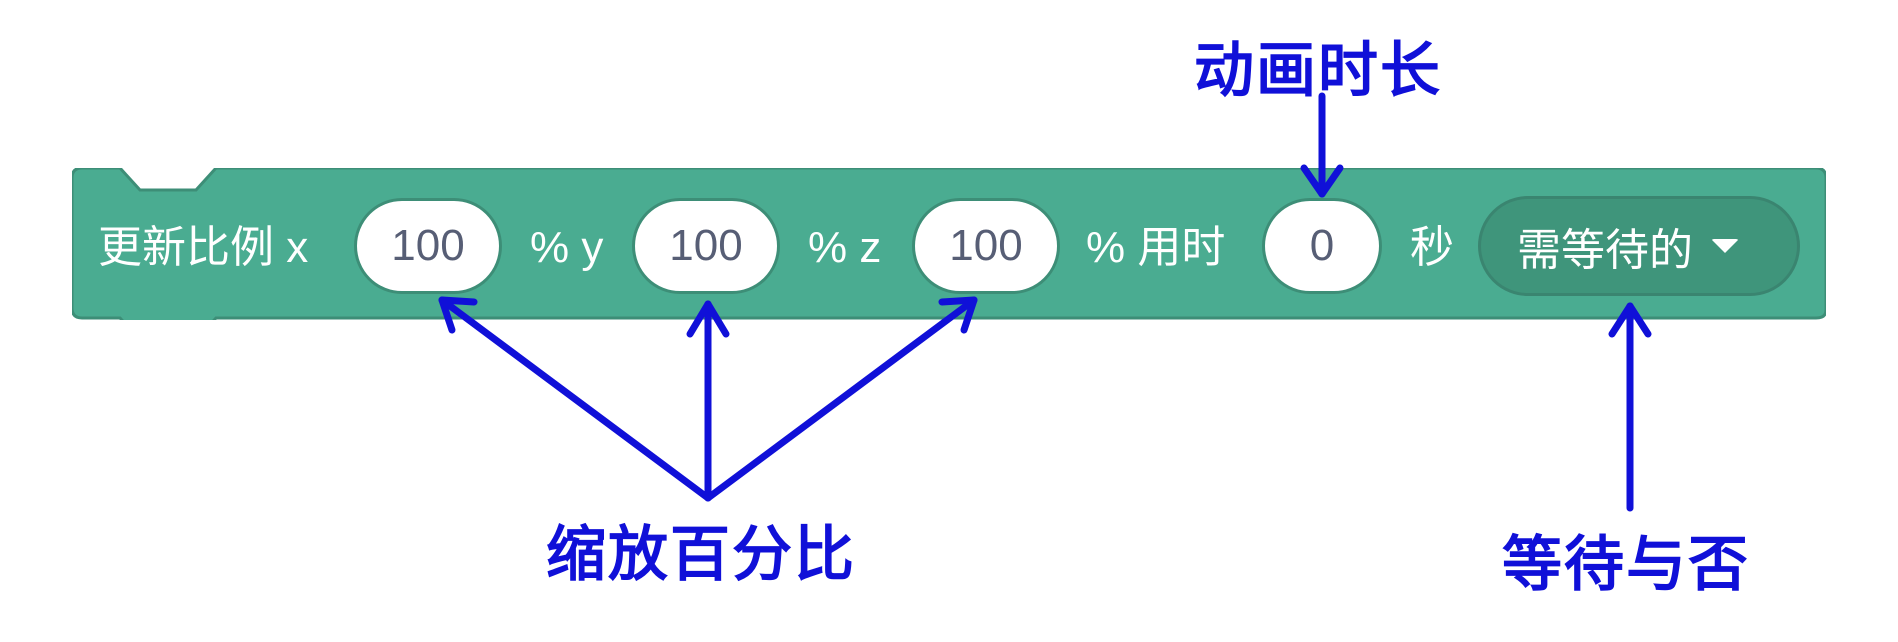 Image resolution: width=1898 pixels, height=642 pixels. I want to click on annotation-wait-or-not: 等待与否, so click(1626, 565).